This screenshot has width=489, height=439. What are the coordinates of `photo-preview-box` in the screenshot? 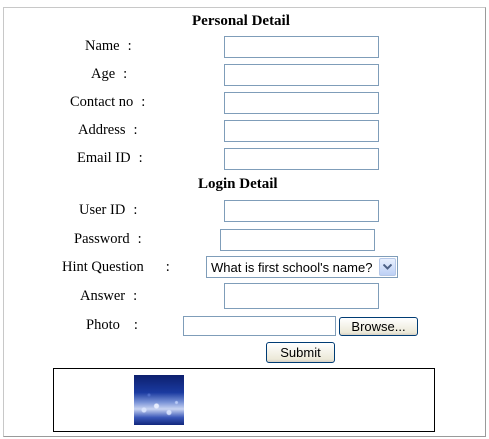 It's located at (244, 400).